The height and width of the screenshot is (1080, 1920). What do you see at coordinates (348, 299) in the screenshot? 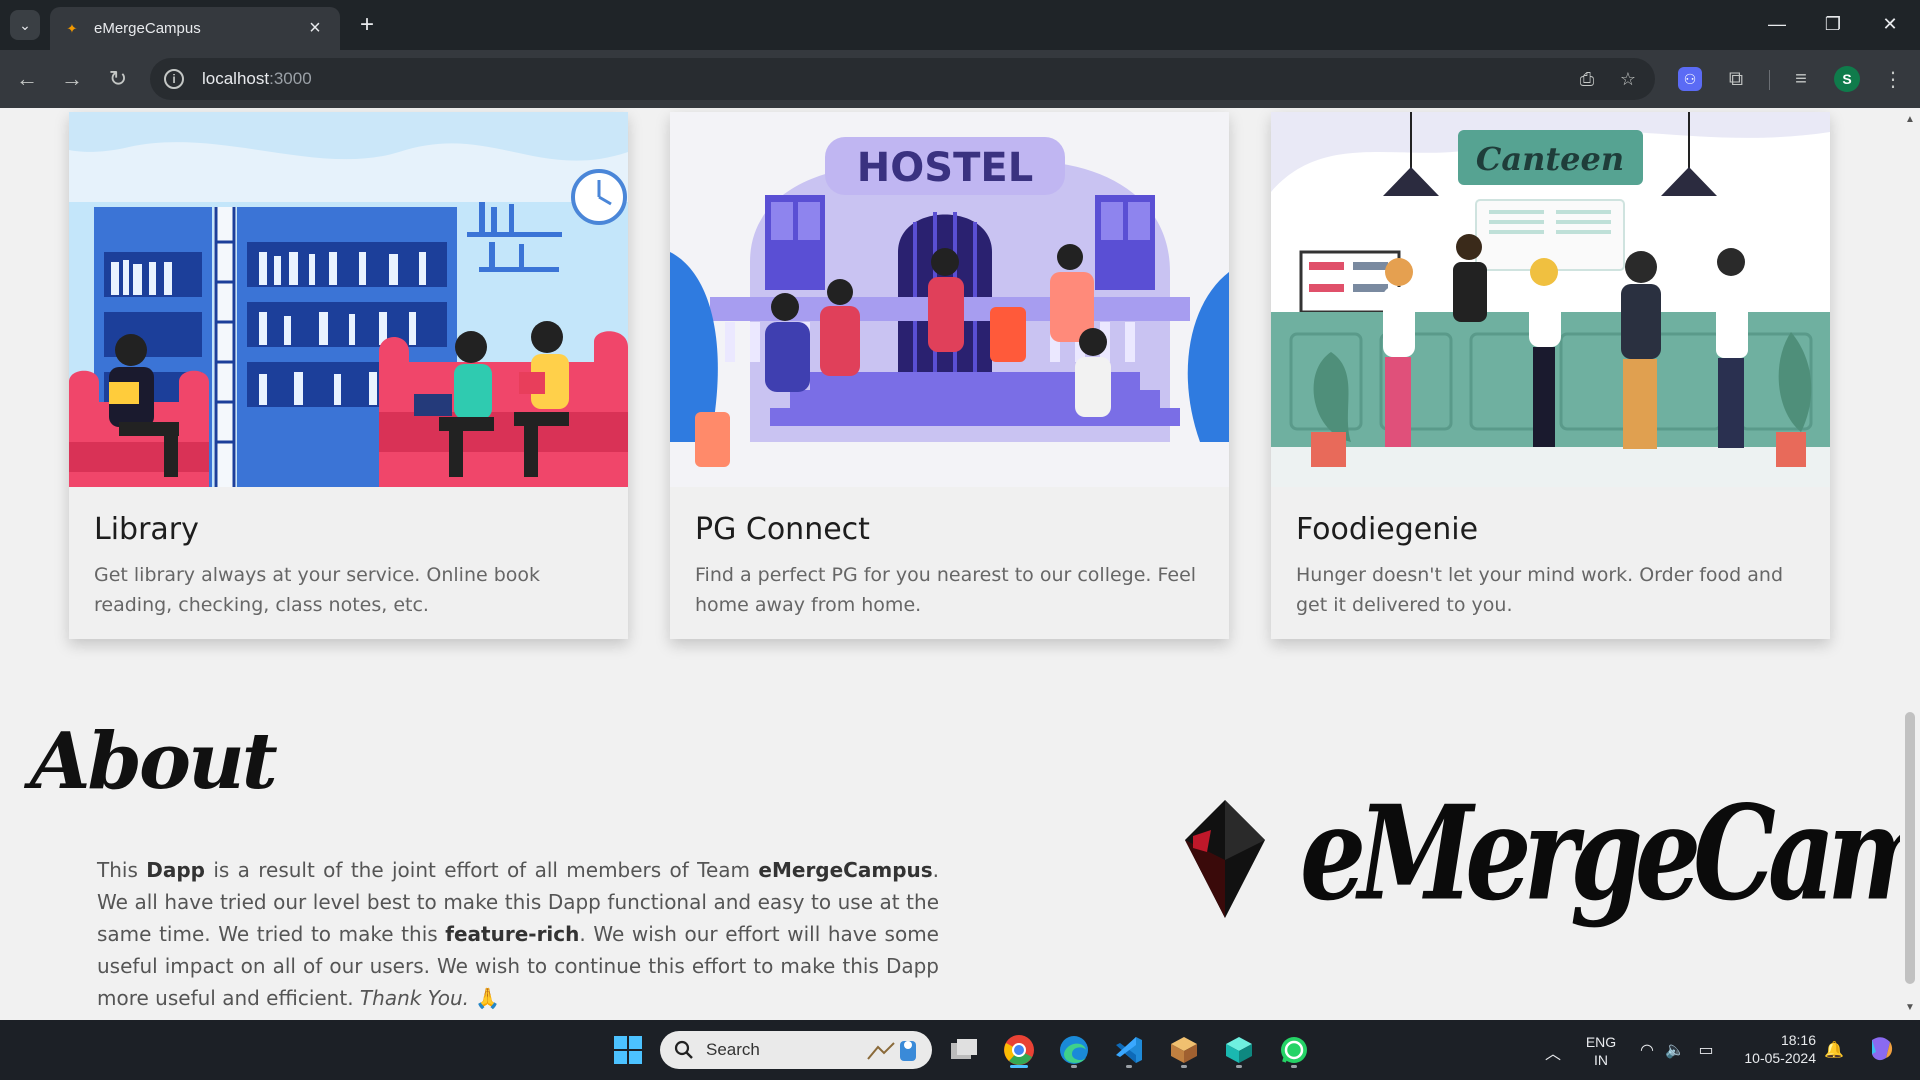
I see `library-illustration` at bounding box center [348, 299].